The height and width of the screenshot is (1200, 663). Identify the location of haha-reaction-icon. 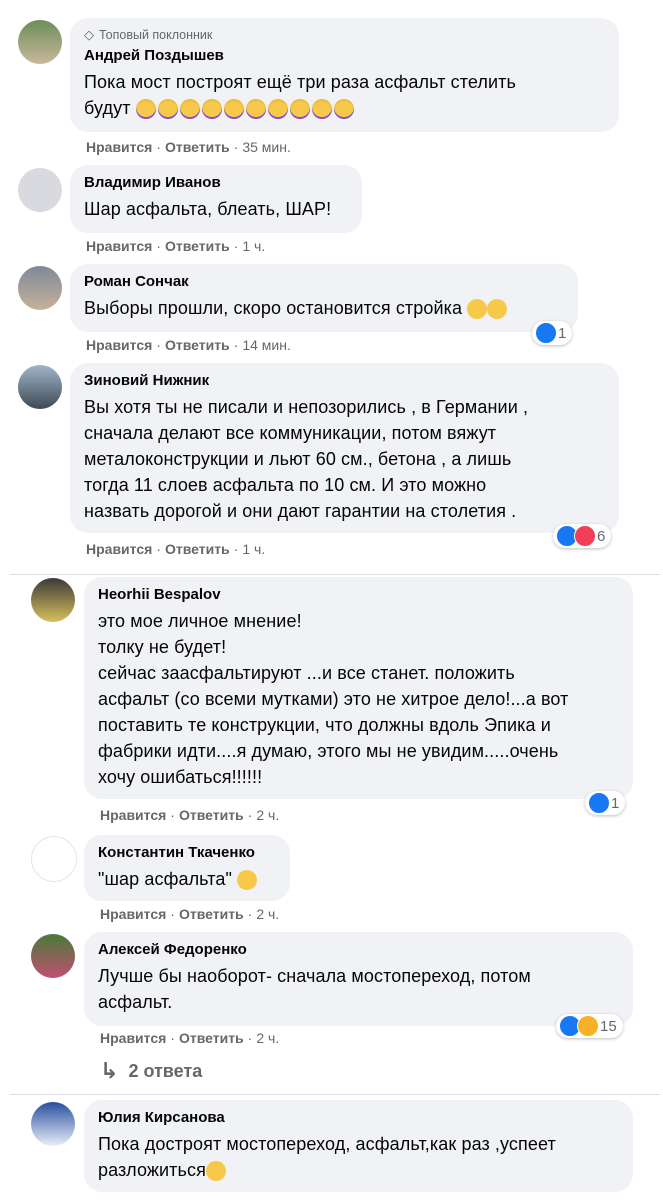
(588, 1026).